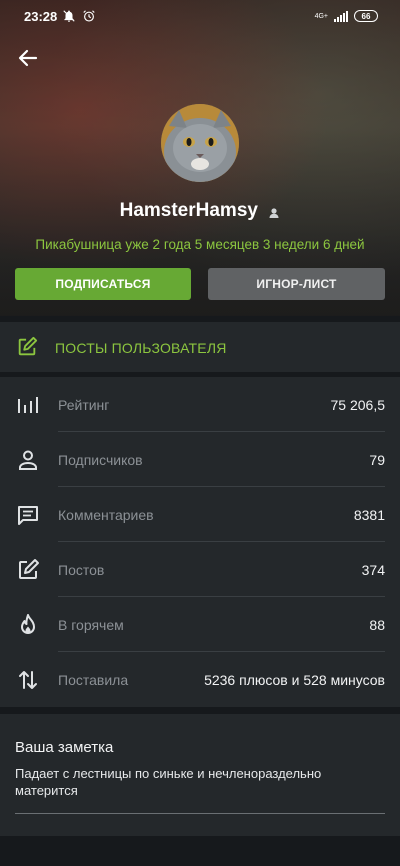 The height and width of the screenshot is (866, 400). Describe the element at coordinates (200, 17) in the screenshot. I see `status-bar: 23:28 4G+ 66` at that location.